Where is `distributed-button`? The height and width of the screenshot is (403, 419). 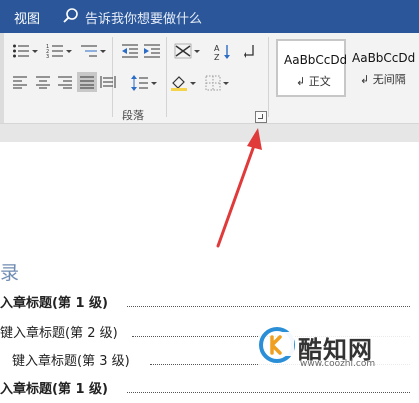
distributed-button is located at coordinates (108, 82).